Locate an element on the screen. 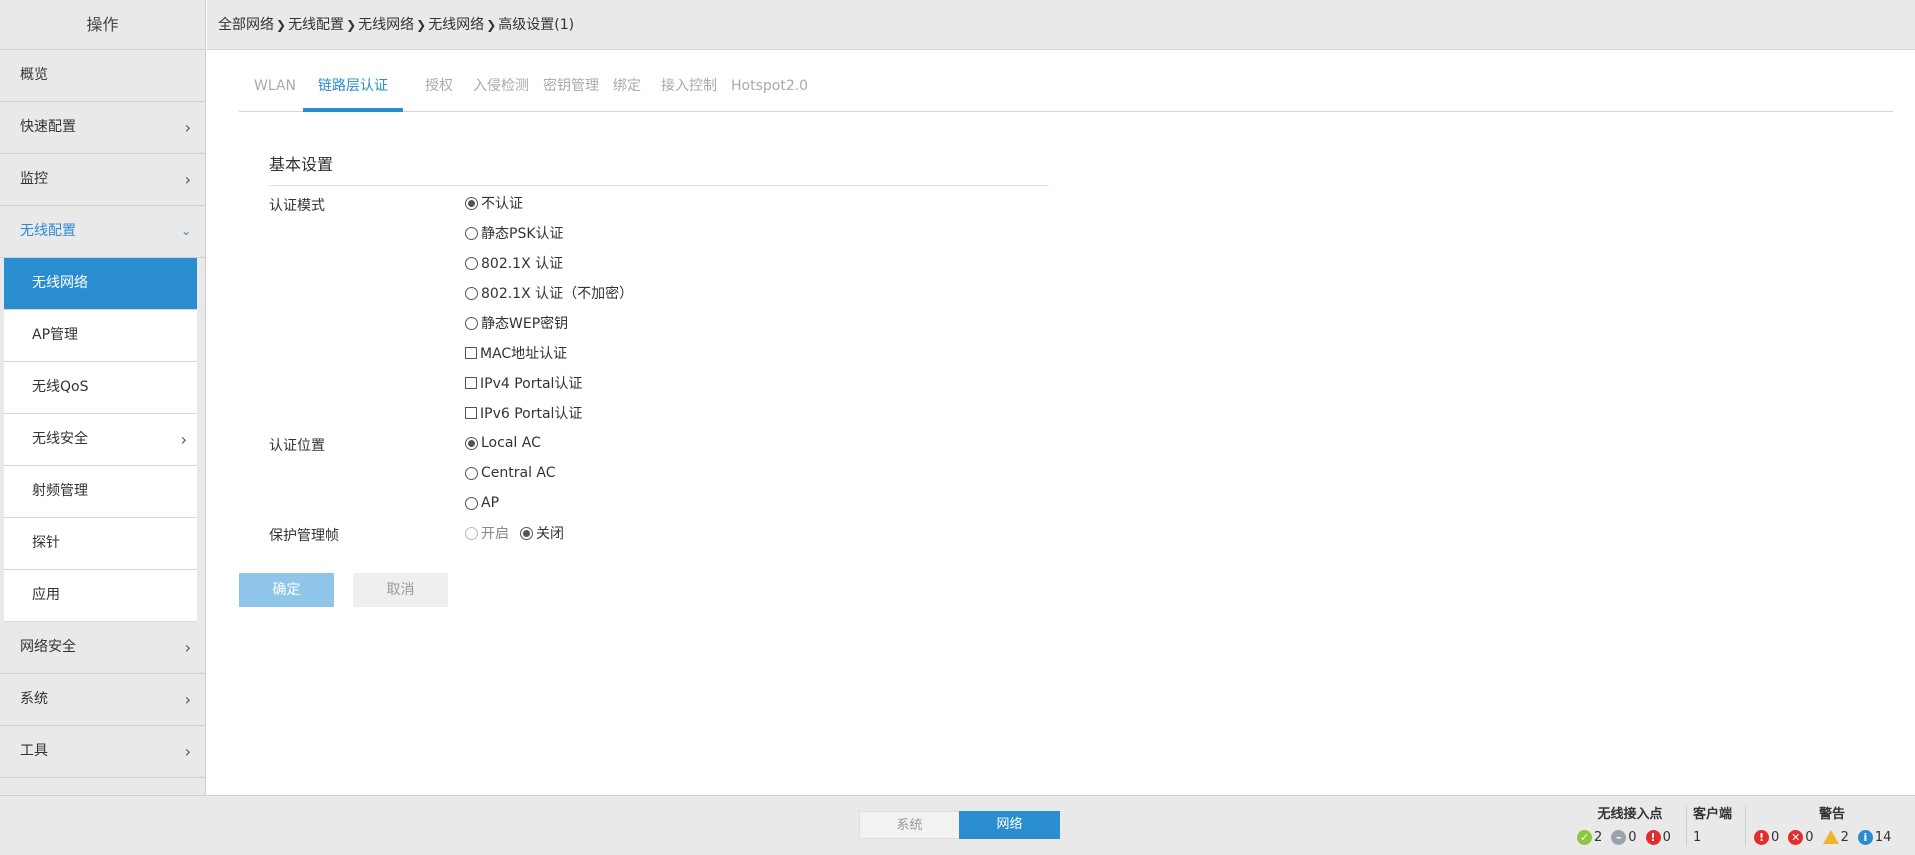 Image resolution: width=1915 pixels, height=855 pixels. divider is located at coordinates (1686, 826).